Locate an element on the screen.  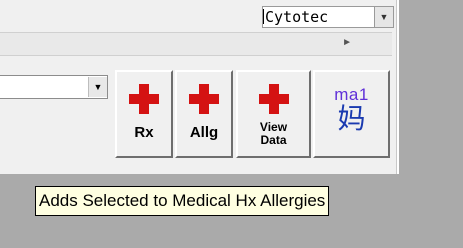
drug-field-dropdown-button: ▼ is located at coordinates (384, 17).